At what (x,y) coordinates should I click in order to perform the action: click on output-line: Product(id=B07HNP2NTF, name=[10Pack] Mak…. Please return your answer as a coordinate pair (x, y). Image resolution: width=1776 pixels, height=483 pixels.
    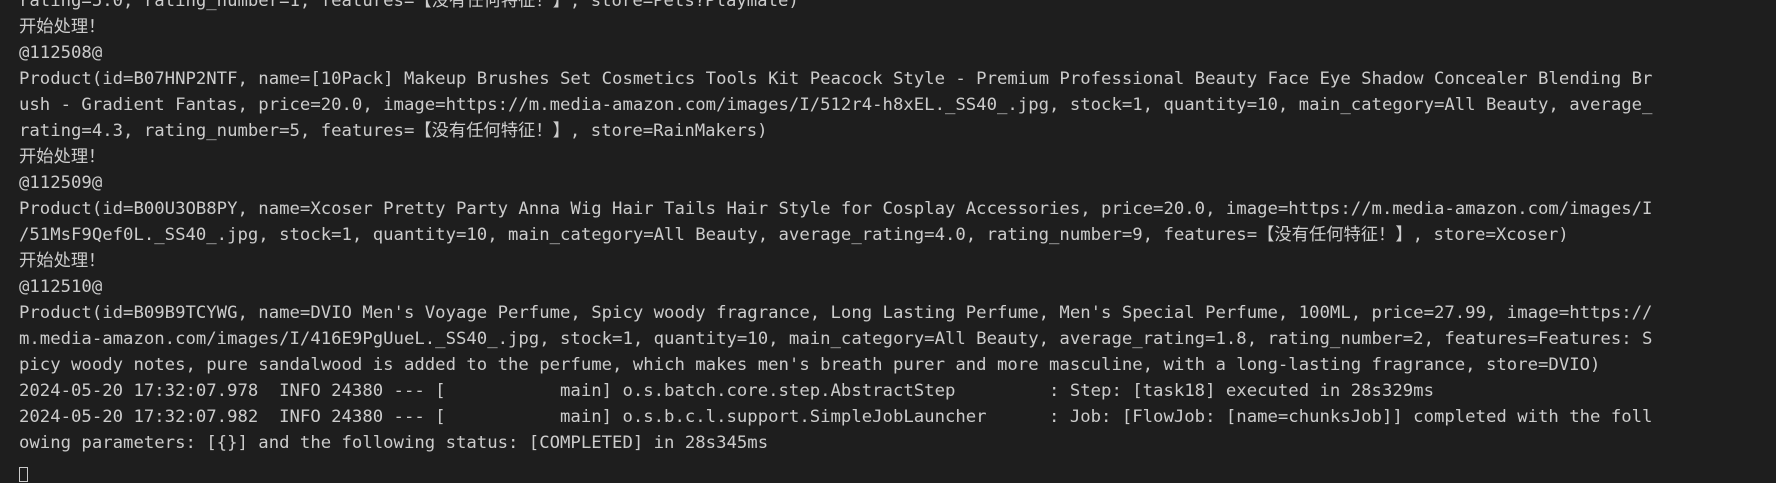
    Looking at the image, I should click on (836, 79).